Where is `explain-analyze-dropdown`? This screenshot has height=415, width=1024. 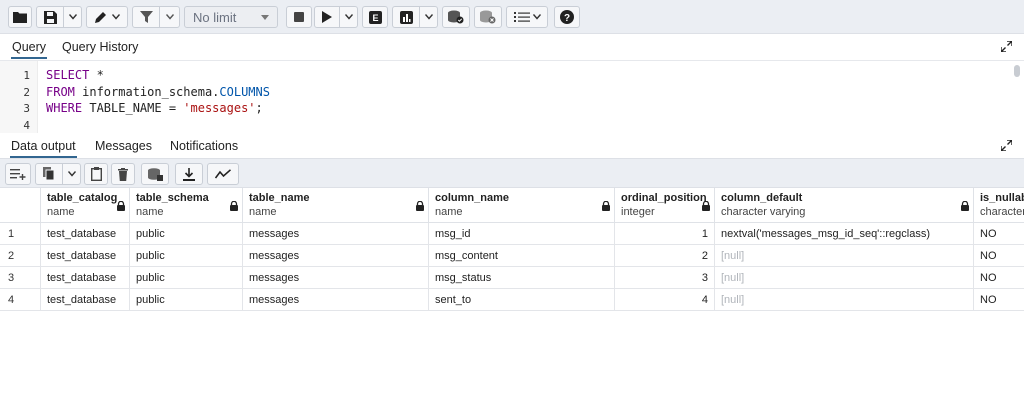
explain-analyze-dropdown is located at coordinates (428, 17).